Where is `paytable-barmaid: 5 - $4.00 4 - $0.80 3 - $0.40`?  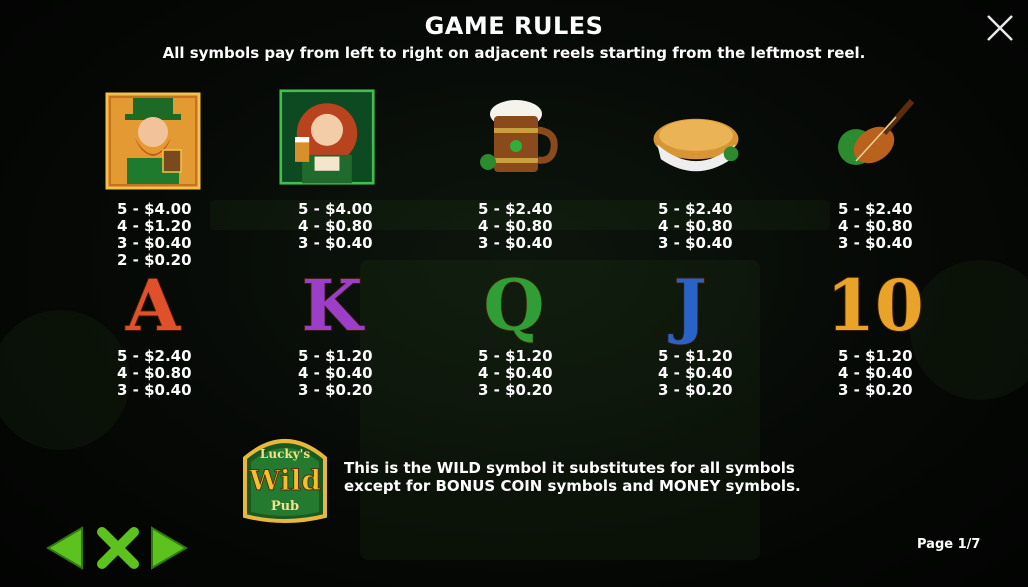
paytable-barmaid: 5 - $4.00 4 - $0.80 3 - $0.40 is located at coordinates (335, 226).